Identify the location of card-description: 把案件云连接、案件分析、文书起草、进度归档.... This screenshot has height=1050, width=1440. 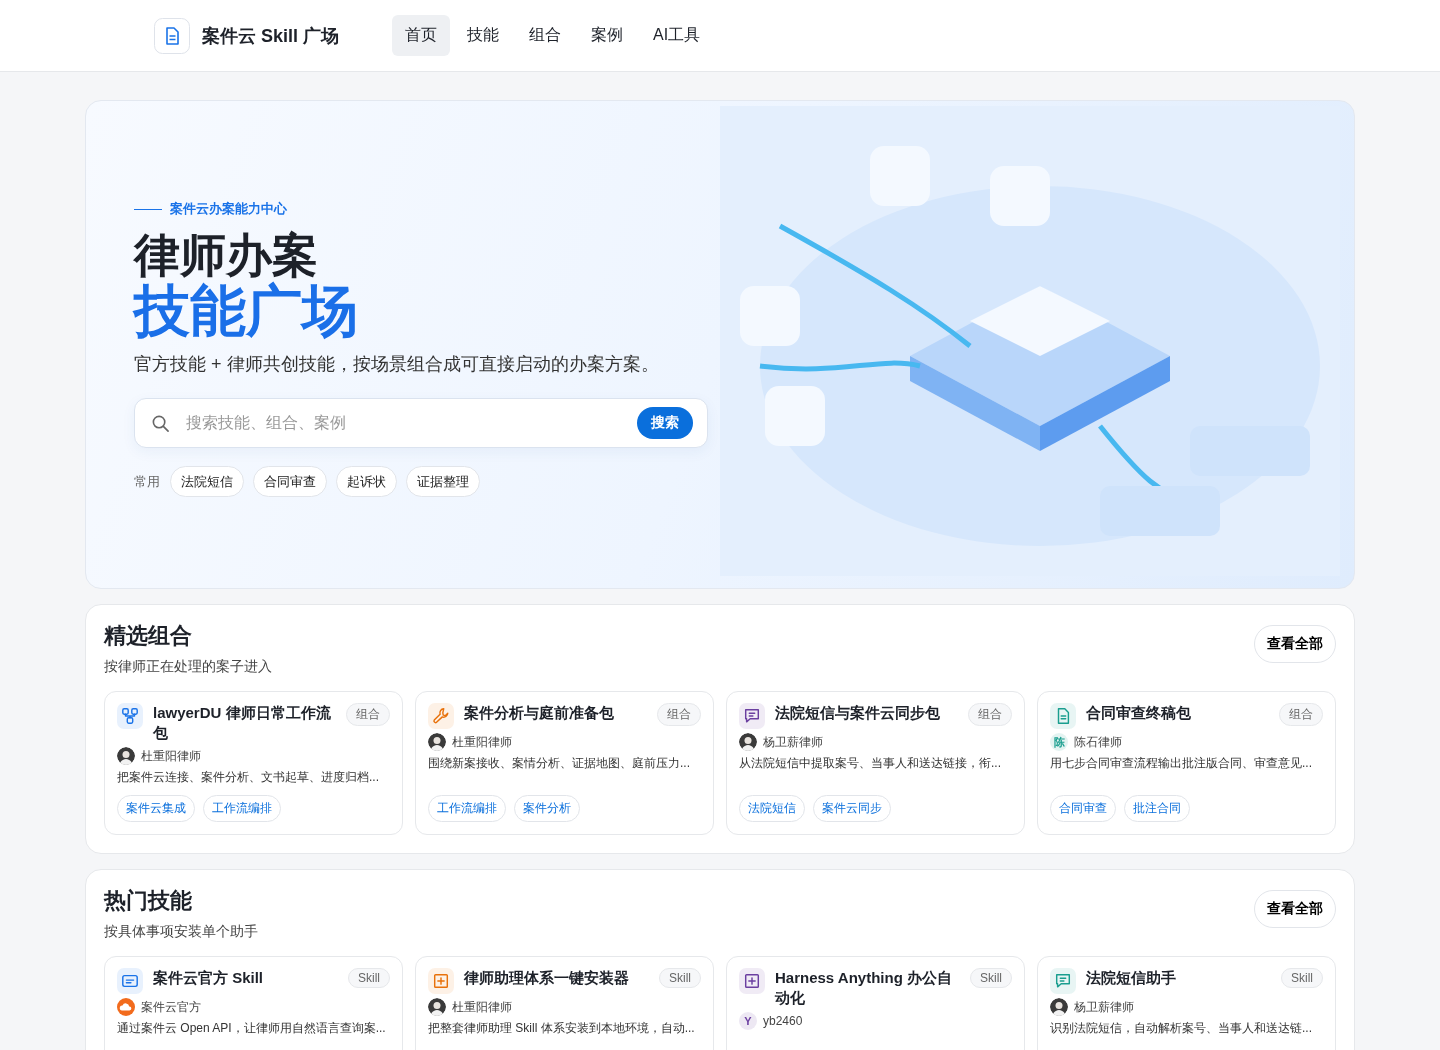
(248, 777).